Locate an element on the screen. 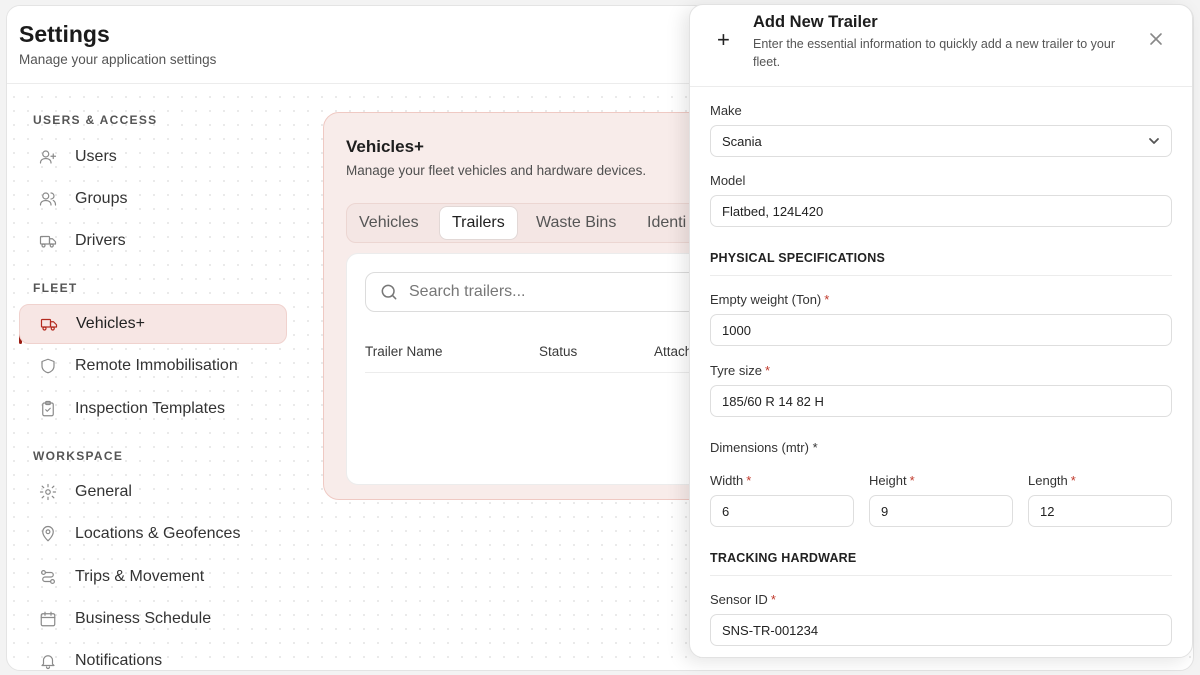 This screenshot has height=675, width=1200. sidebar-item-trips-movement: Trips & Movement is located at coordinates (153, 577).